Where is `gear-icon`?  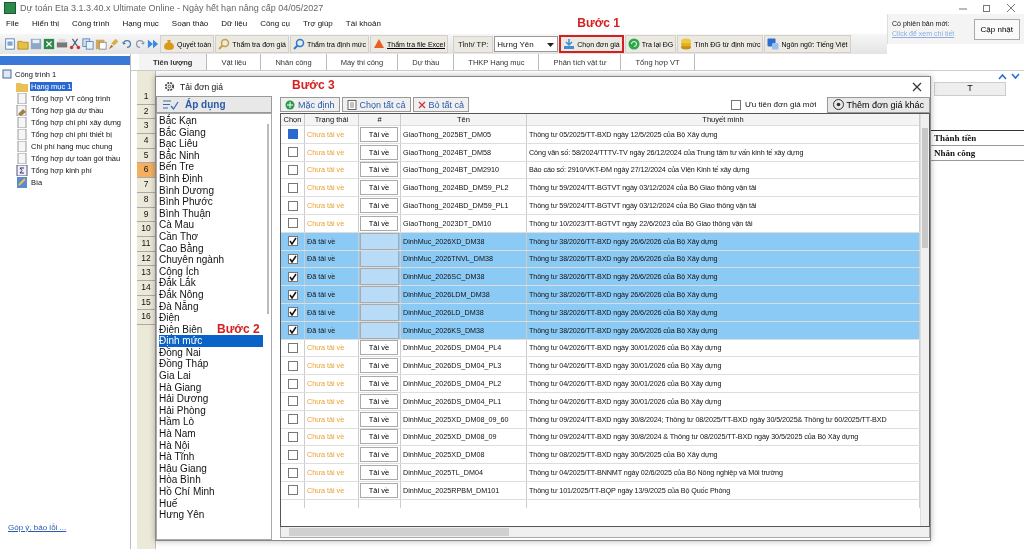
gear-icon is located at coordinates (169, 86).